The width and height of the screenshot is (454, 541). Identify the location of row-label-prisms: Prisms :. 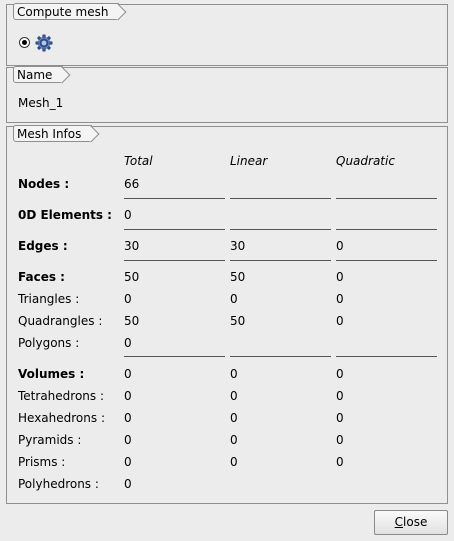
(42, 462).